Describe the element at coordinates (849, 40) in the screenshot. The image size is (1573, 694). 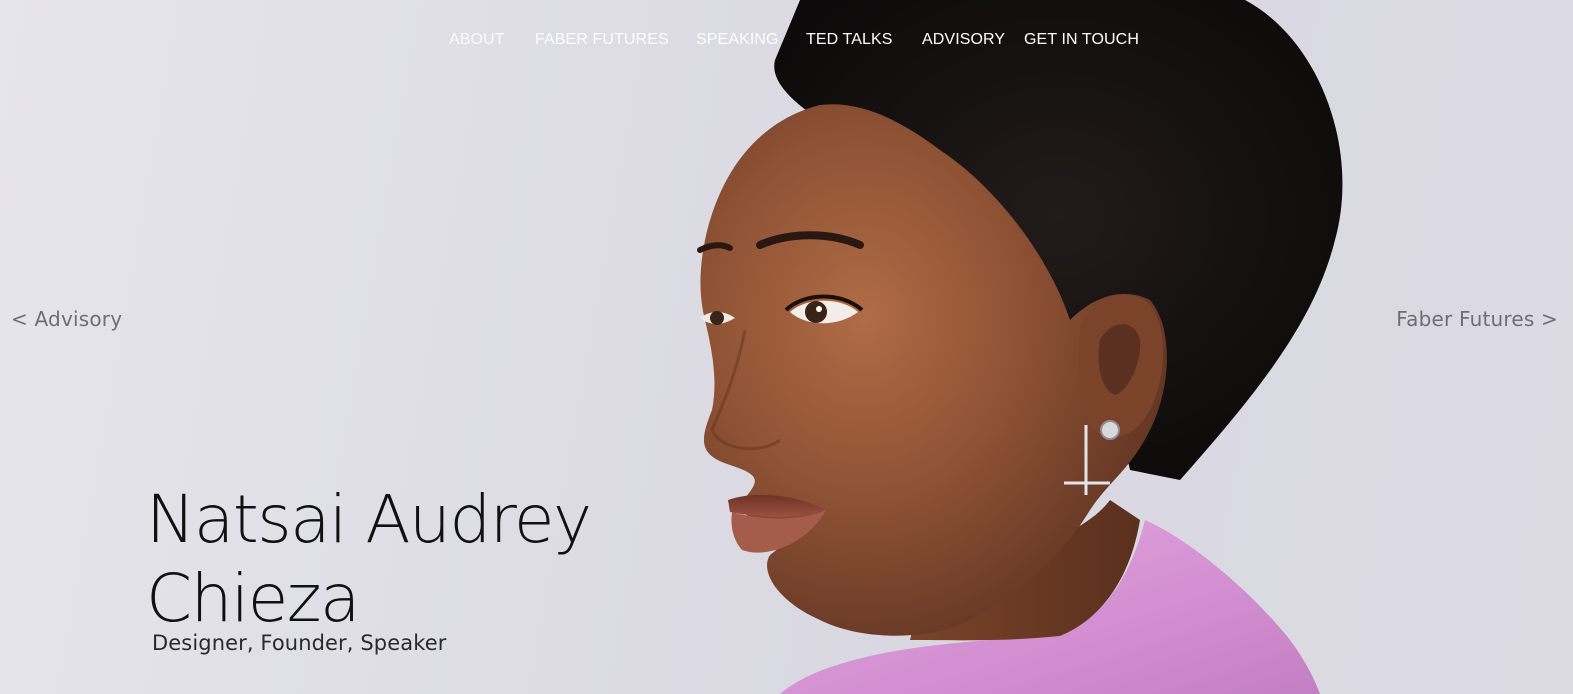
I see `nav-link-ted-talks: TED TALKS` at that location.